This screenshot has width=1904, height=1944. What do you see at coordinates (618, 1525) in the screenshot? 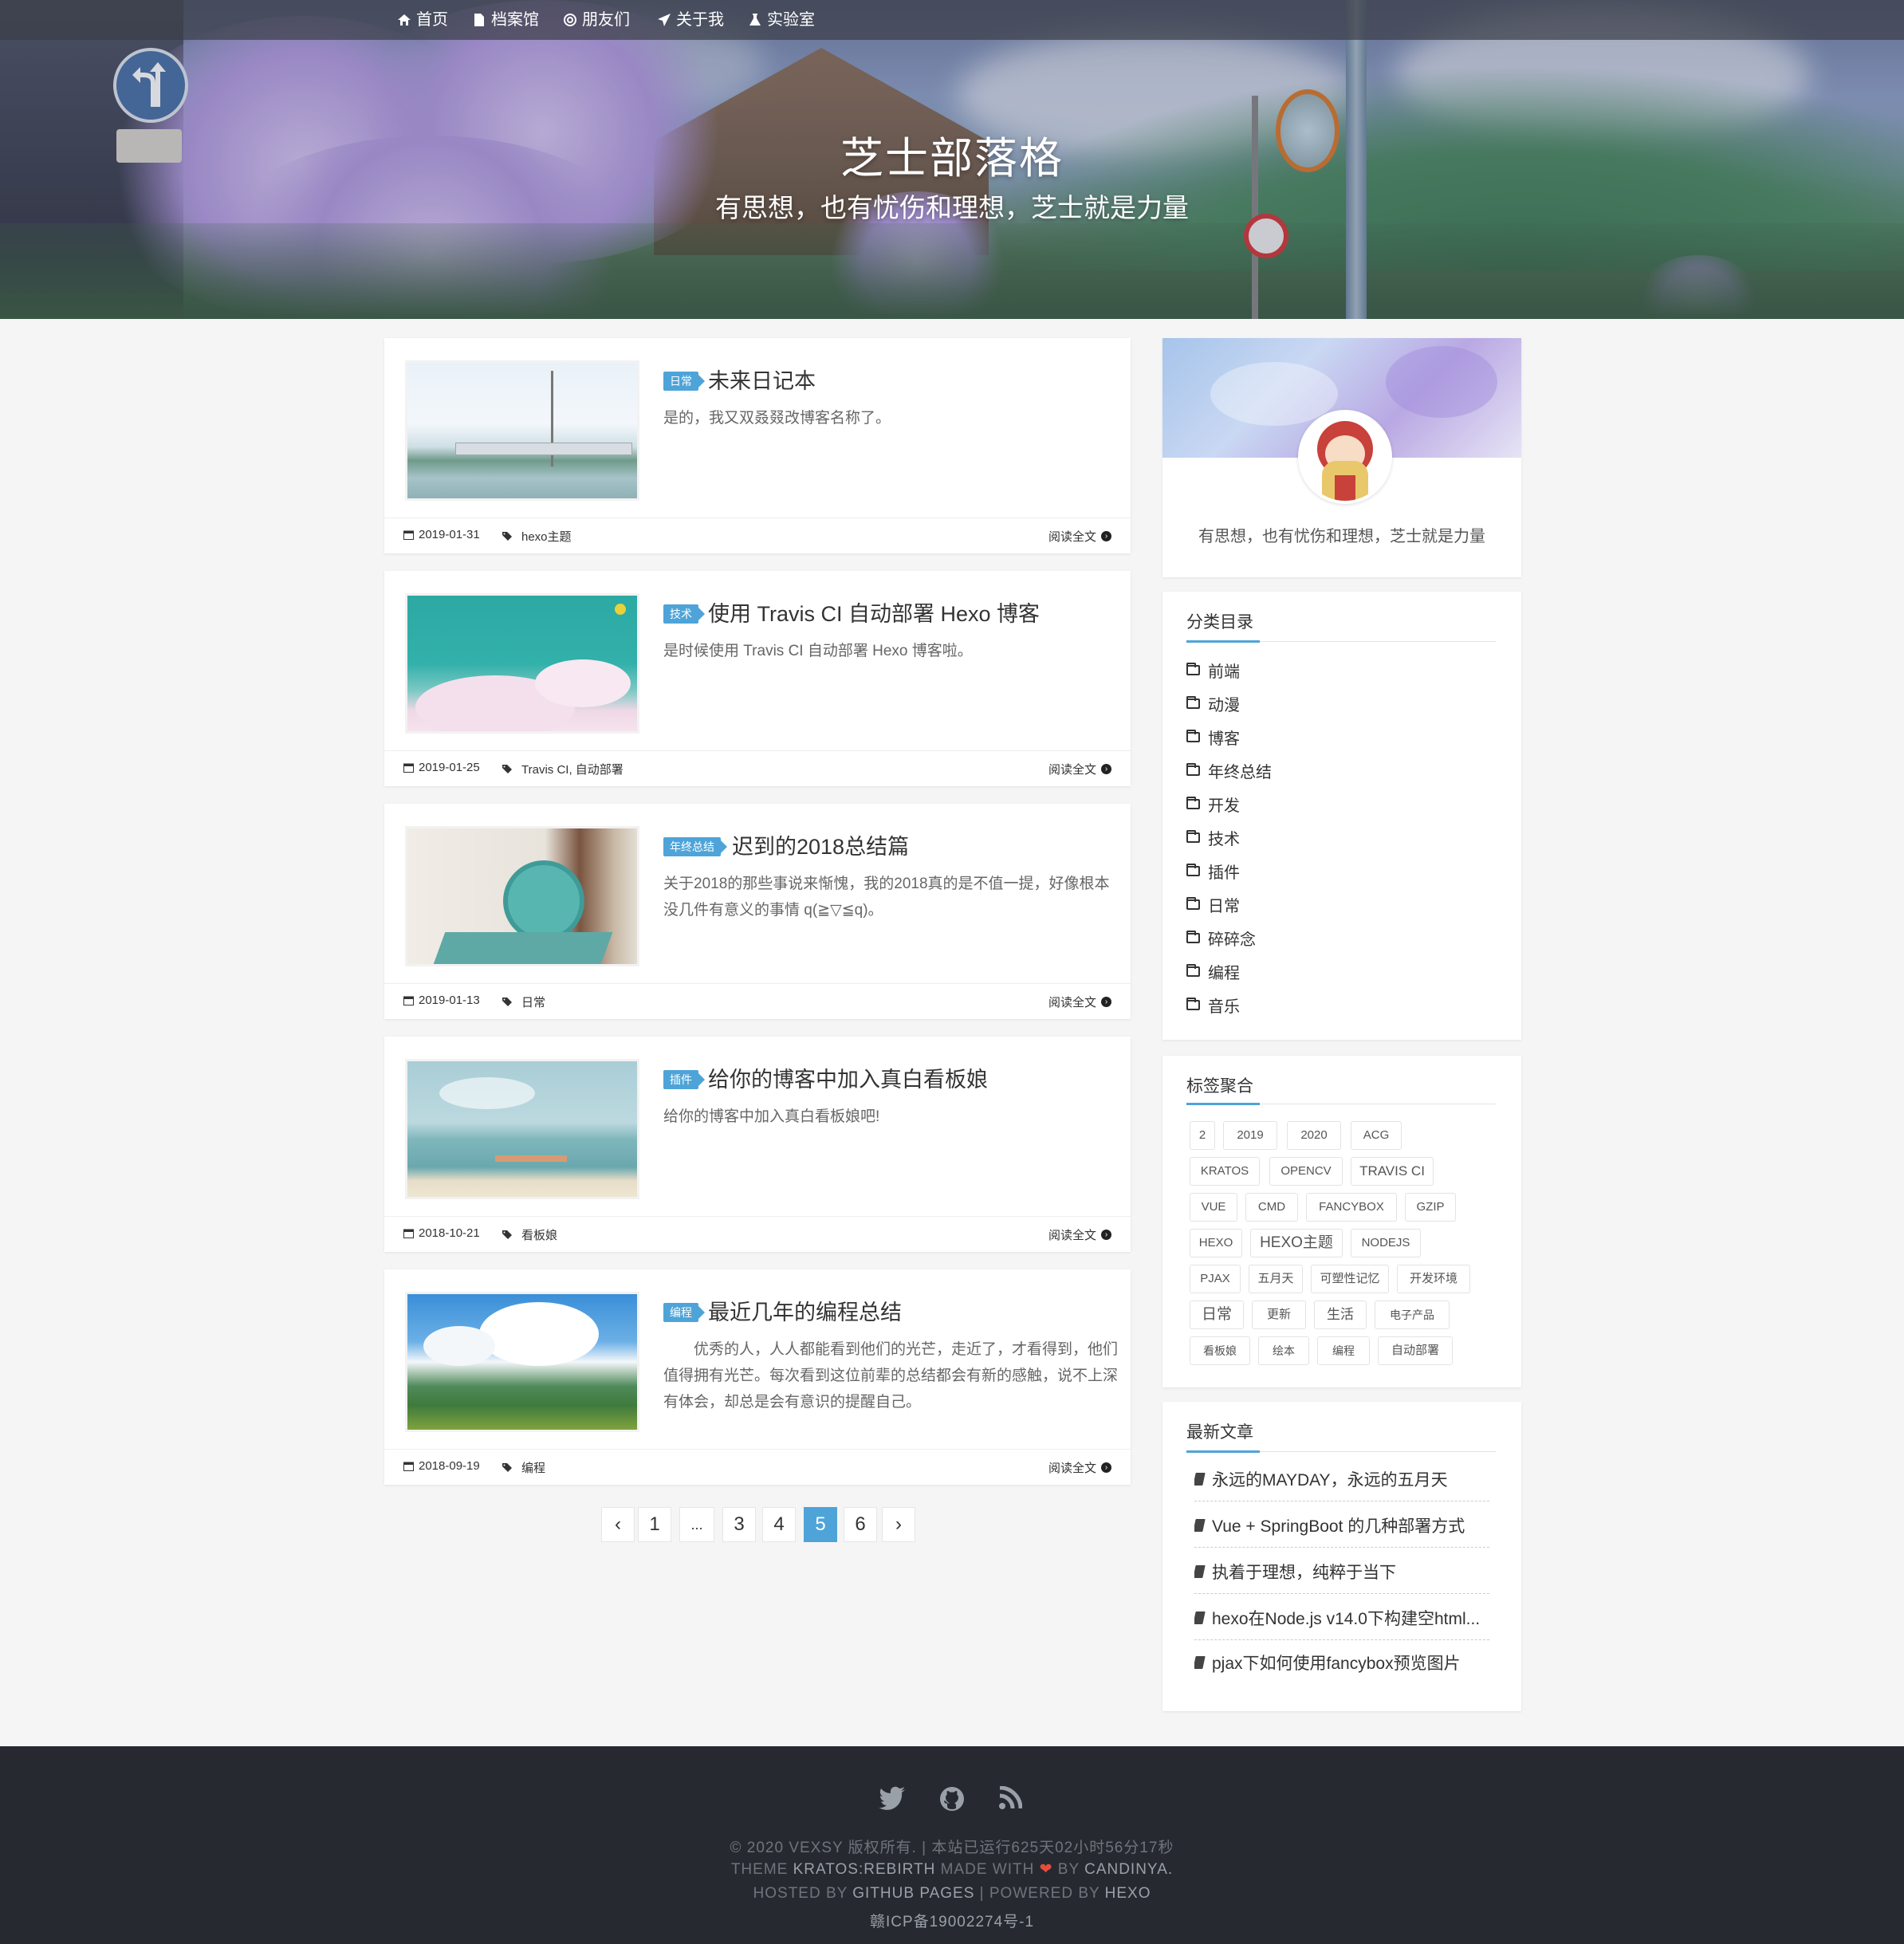
I see `pagination-prev: ‹` at bounding box center [618, 1525].